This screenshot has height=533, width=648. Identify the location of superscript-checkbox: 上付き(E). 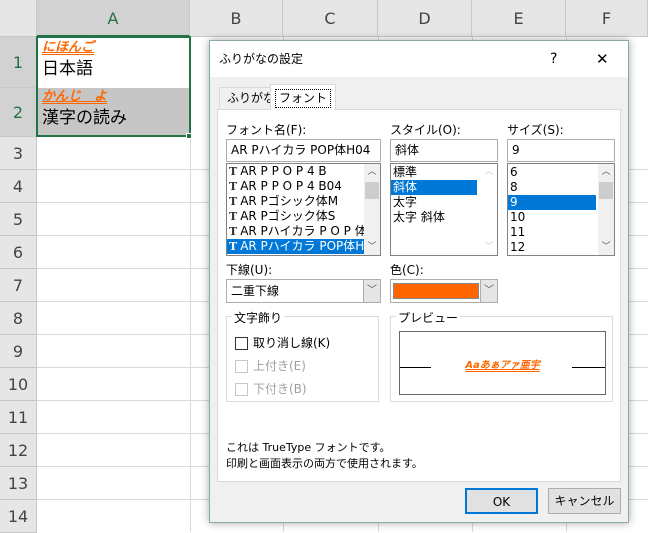
(270, 365).